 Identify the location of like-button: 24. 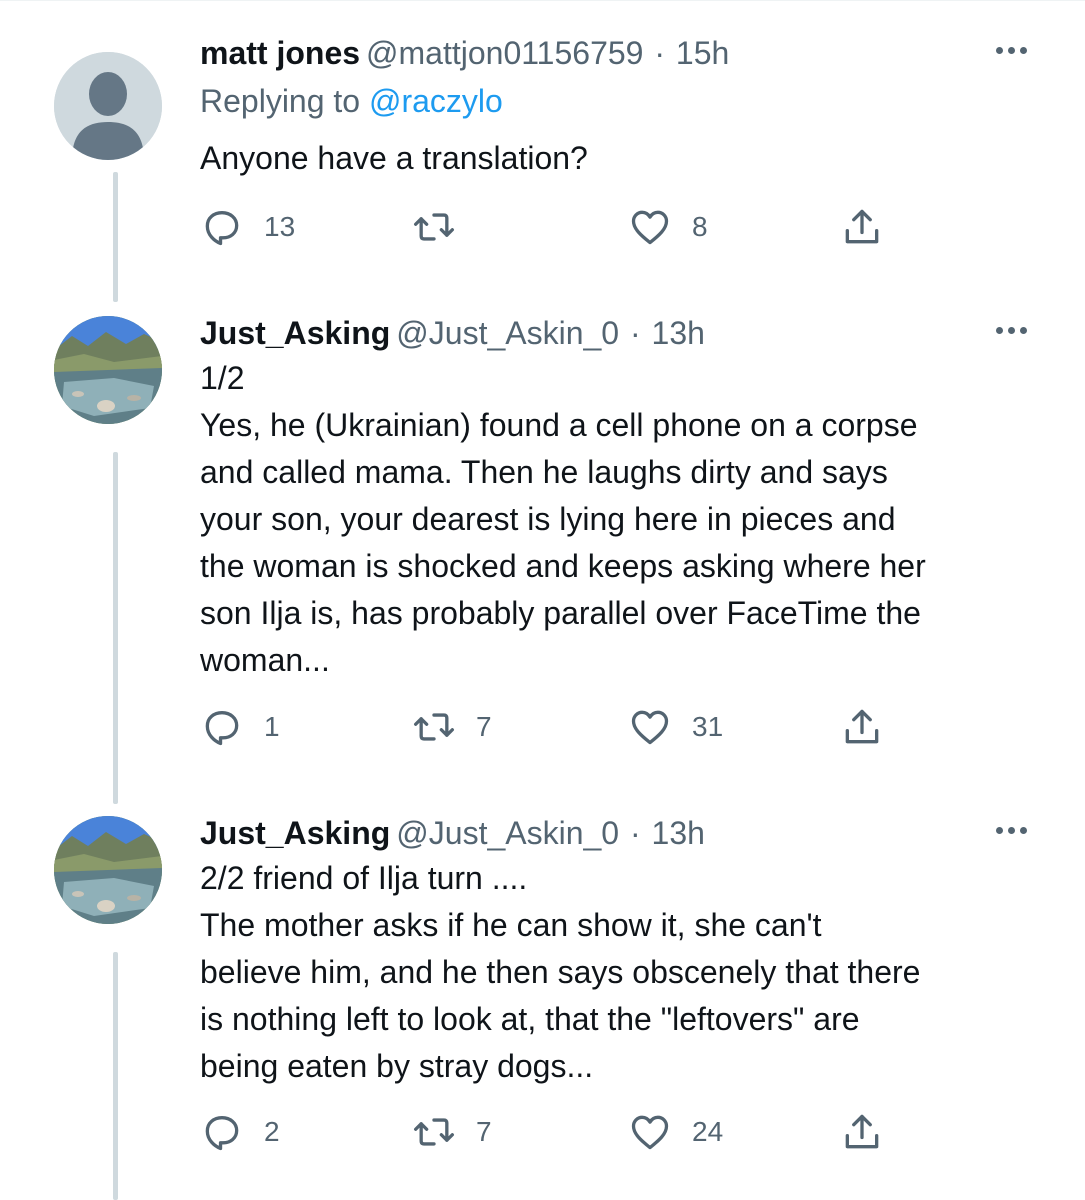
(675, 1132).